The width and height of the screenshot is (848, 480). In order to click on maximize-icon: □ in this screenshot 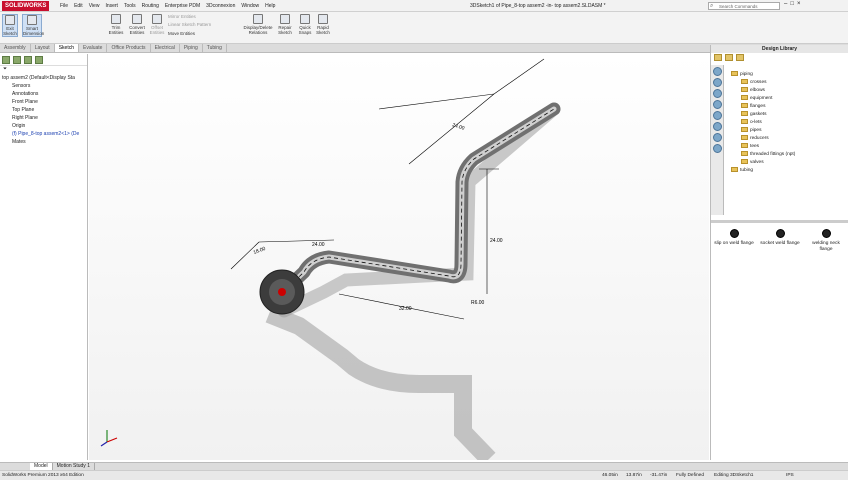, I will do `click(792, 4)`.